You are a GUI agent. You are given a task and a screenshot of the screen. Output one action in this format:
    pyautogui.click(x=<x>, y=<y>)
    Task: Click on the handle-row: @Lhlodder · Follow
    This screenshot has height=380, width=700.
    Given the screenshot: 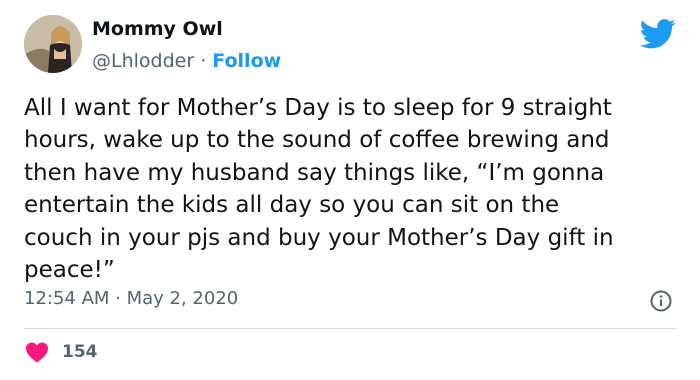 What is the action you would take?
    pyautogui.click(x=186, y=61)
    